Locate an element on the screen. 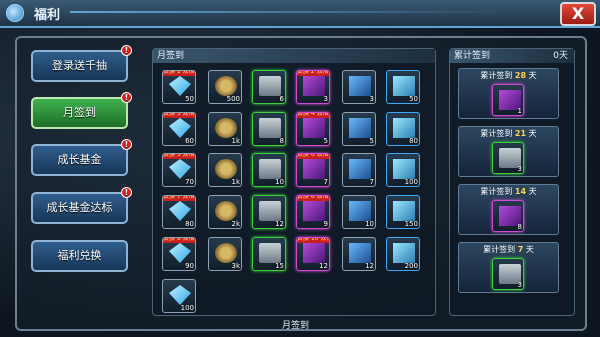 Image resolution: width=600 pixels, height=337 pixels. diamond-reward-item: 70 贵族 5 双倍 is located at coordinates (179, 170).